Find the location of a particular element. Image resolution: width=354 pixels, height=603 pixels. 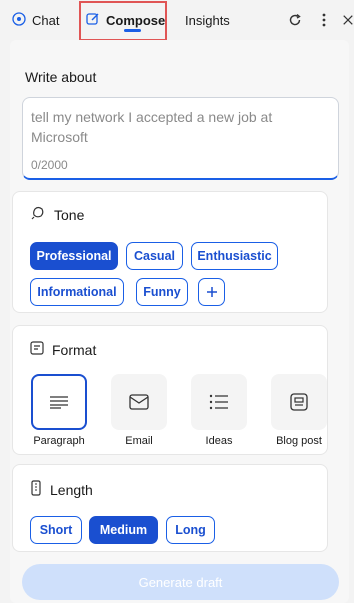

format-ideas-label: Ideas is located at coordinates (219, 441).